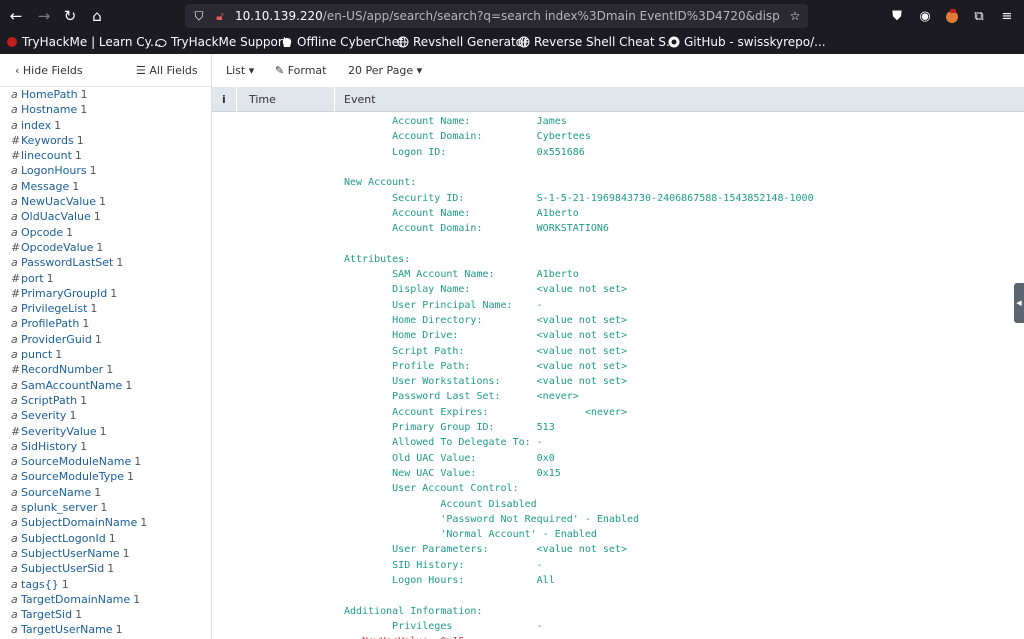 This screenshot has width=1024, height=639. What do you see at coordinates (43, 415) in the screenshot?
I see `field-name: Severity` at bounding box center [43, 415].